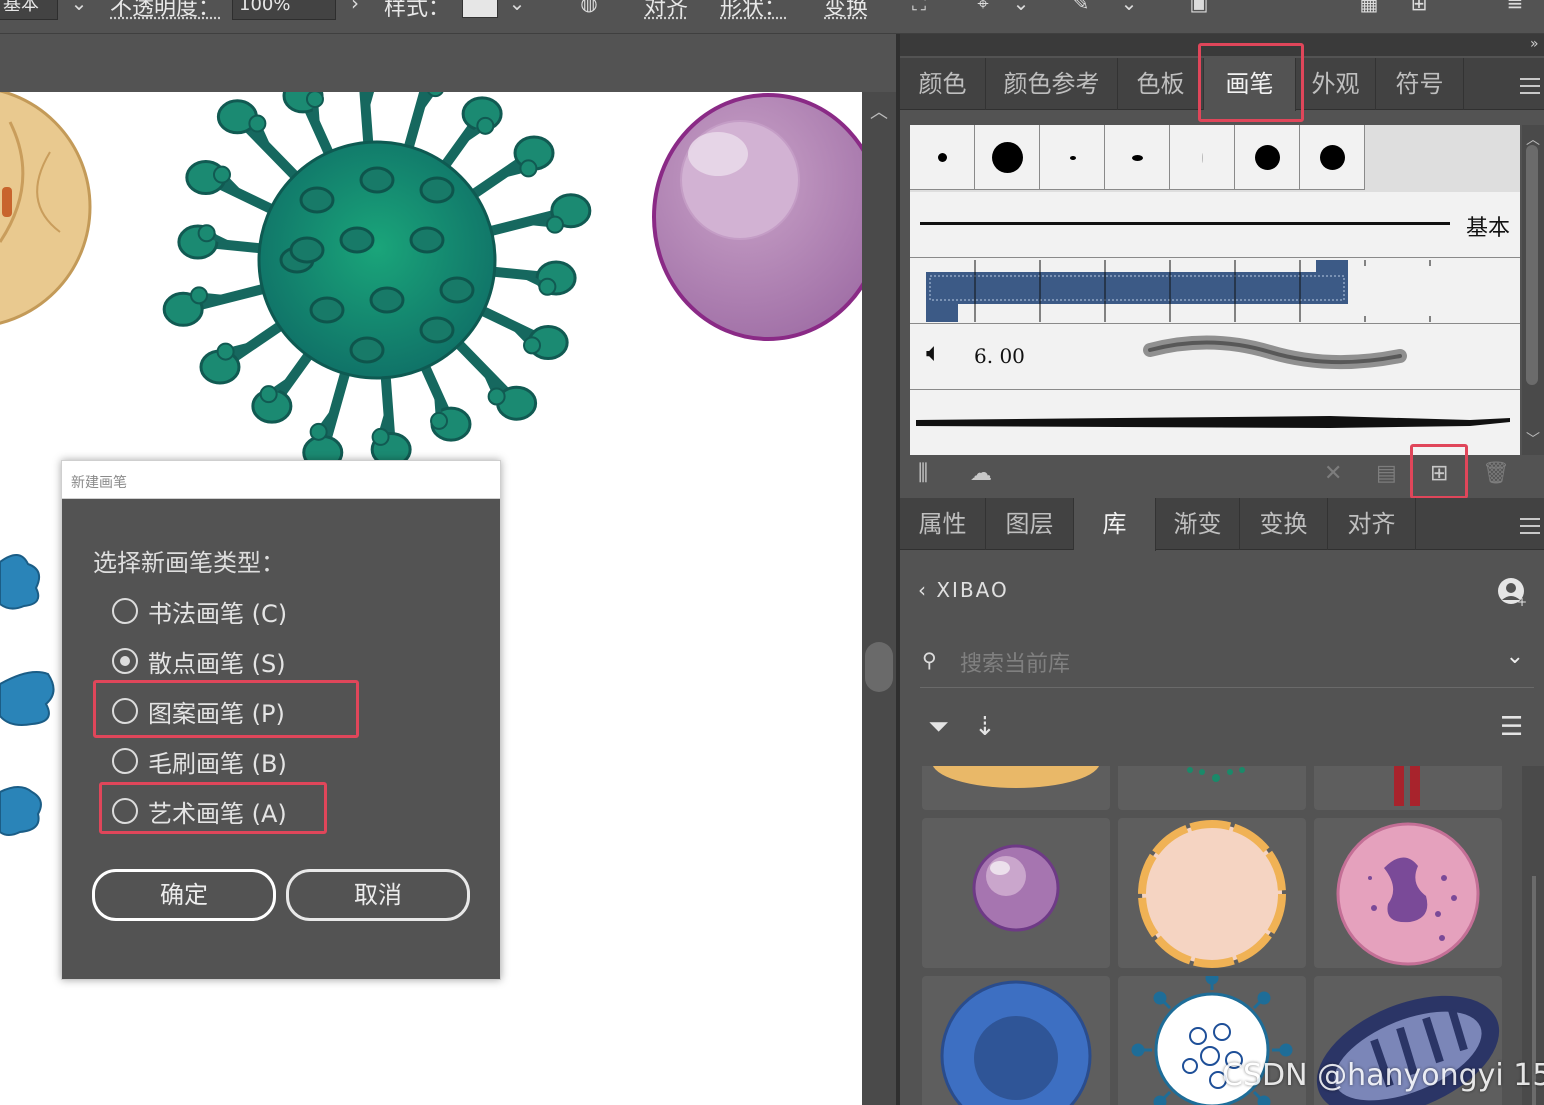 The image size is (1544, 1105). I want to click on align-label: 对齐, so click(666, 11).